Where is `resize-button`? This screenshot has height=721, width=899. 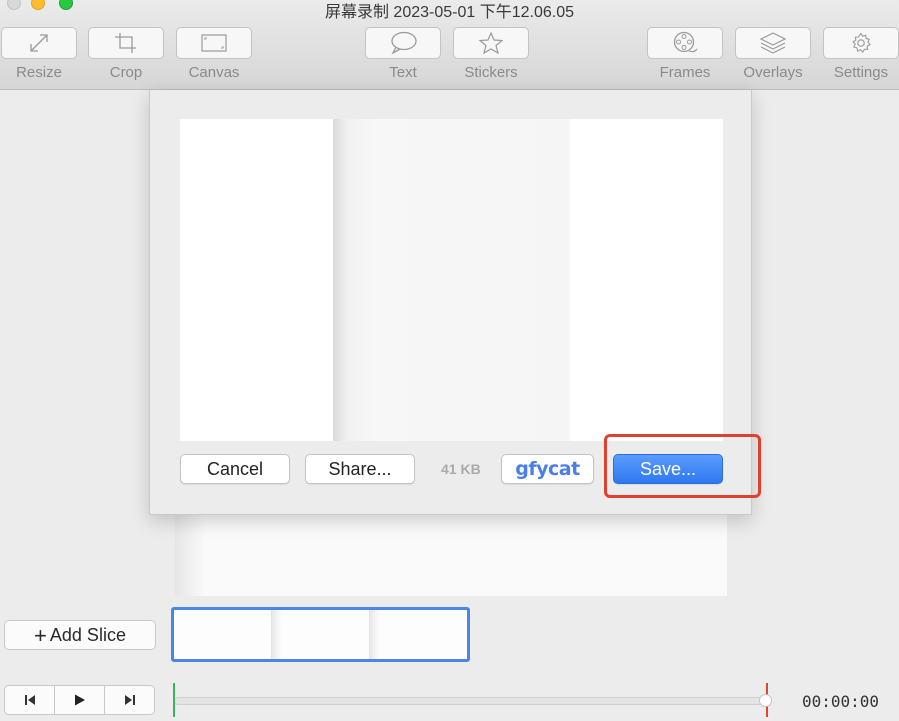 resize-button is located at coordinates (39, 43).